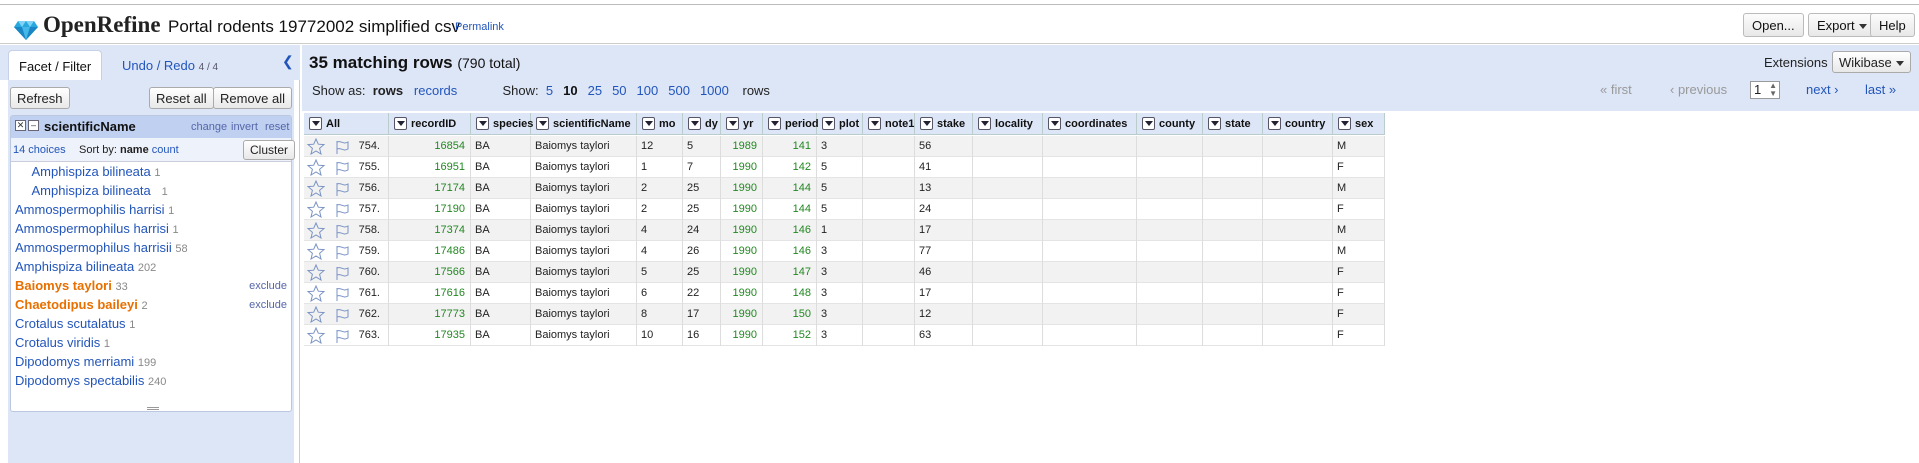  Describe the element at coordinates (151, 344) in the screenshot. I see `facet-choice: Crotalus viridis 1` at that location.